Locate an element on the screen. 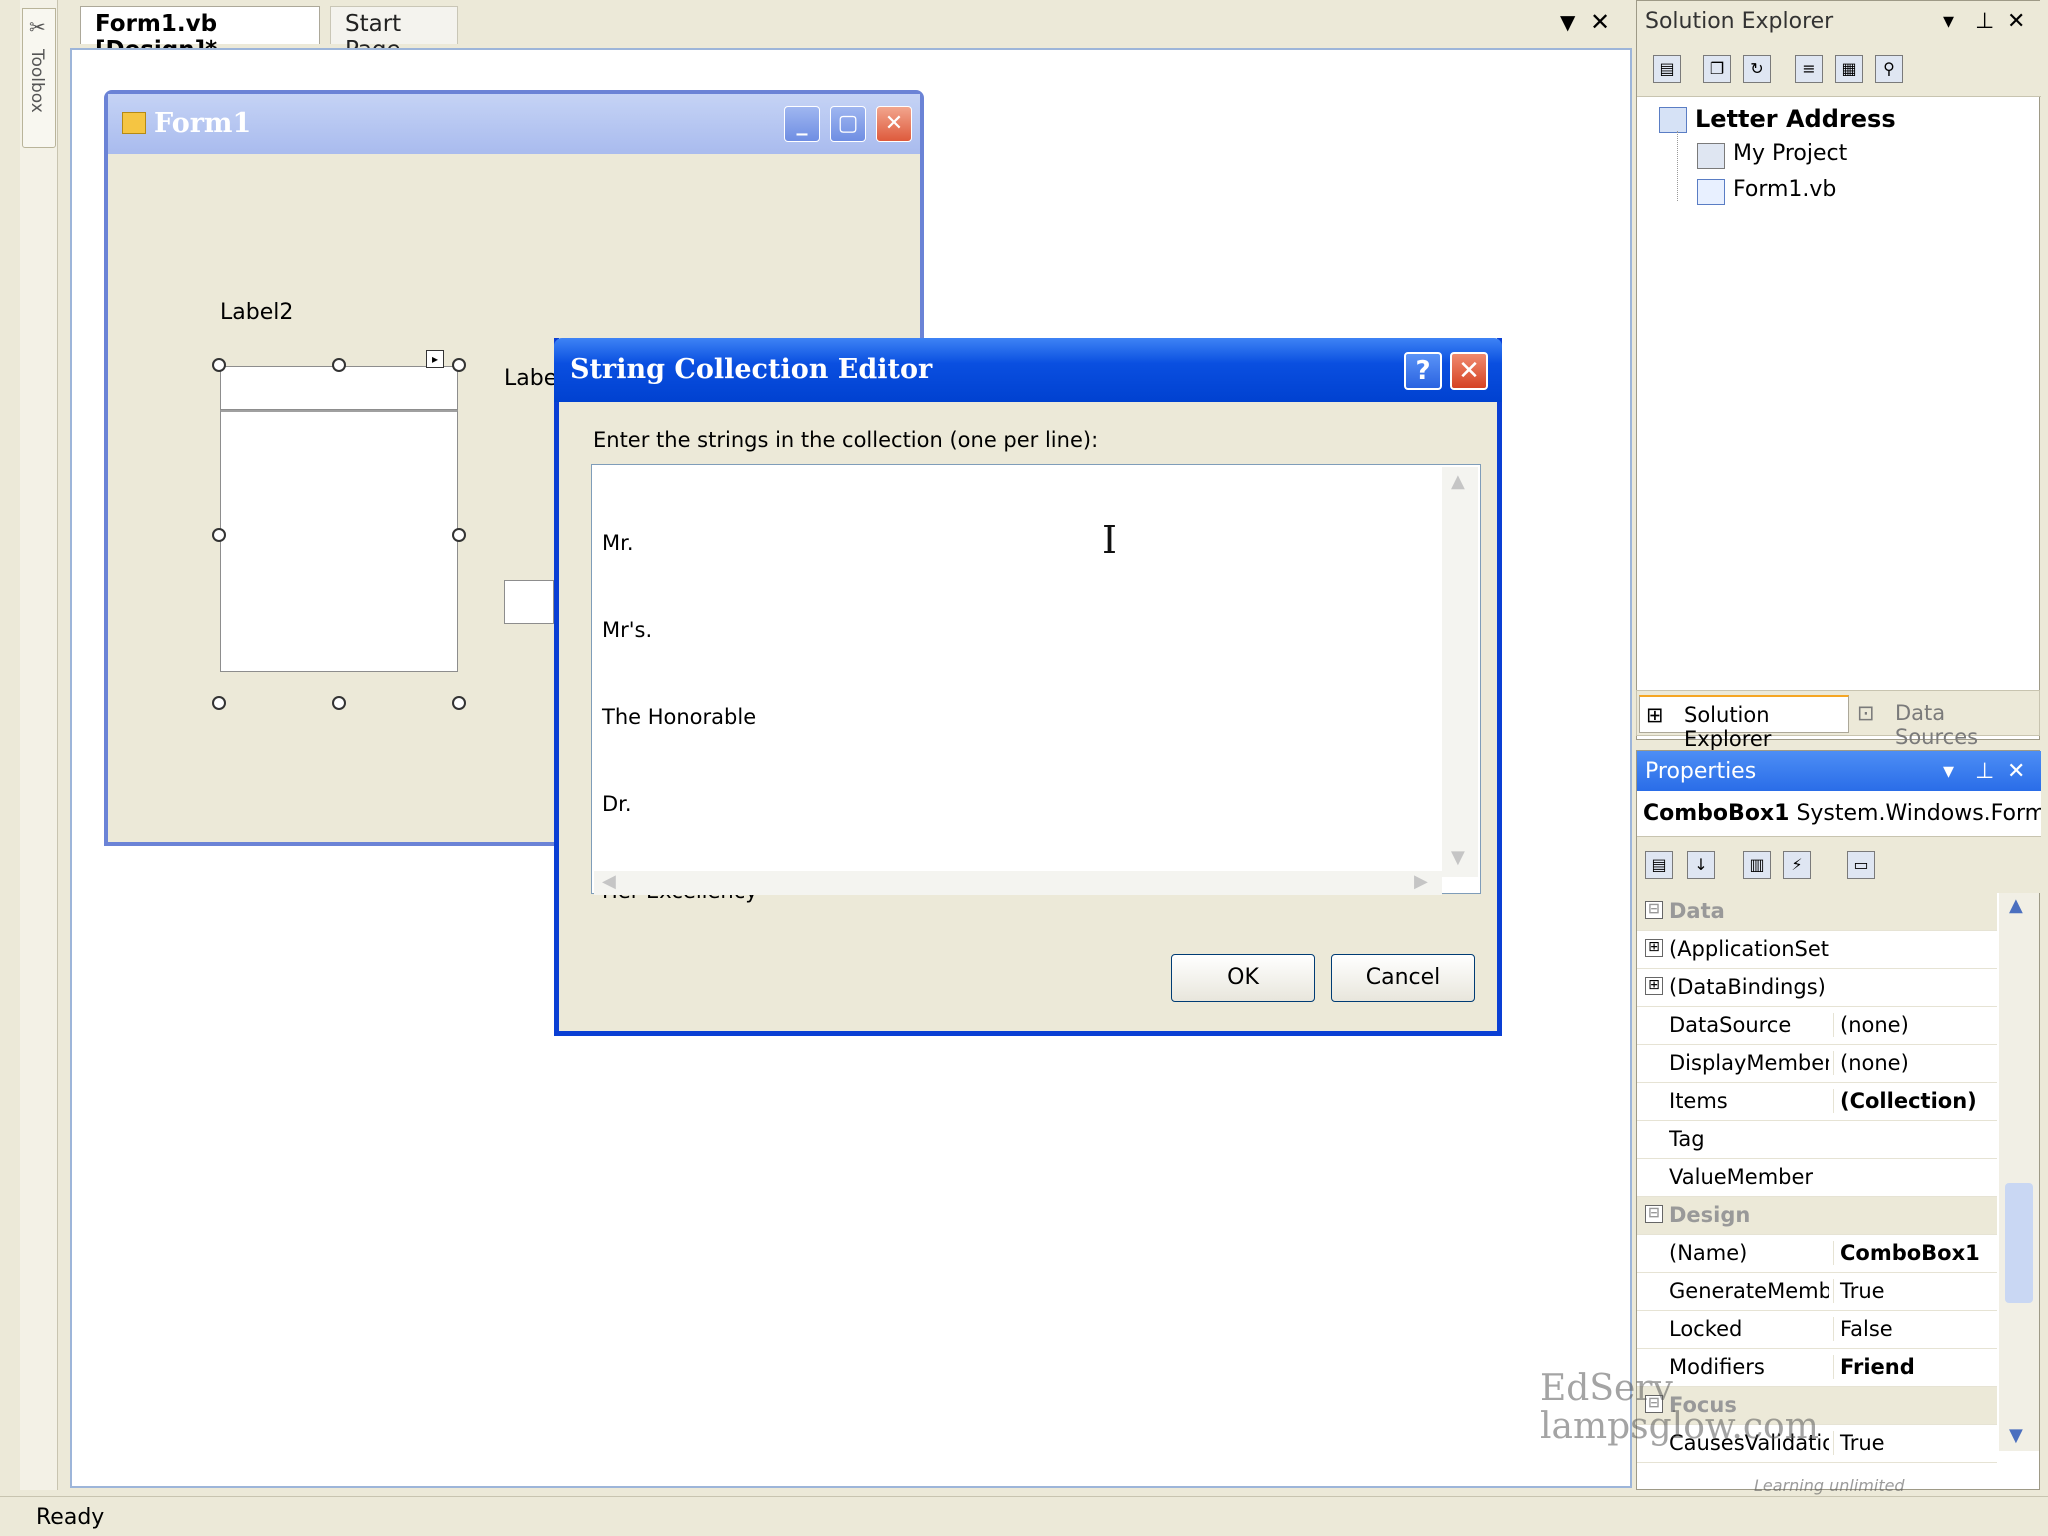 This screenshot has height=1536, width=2048. maximize-icon: ▢ is located at coordinates (848, 124).